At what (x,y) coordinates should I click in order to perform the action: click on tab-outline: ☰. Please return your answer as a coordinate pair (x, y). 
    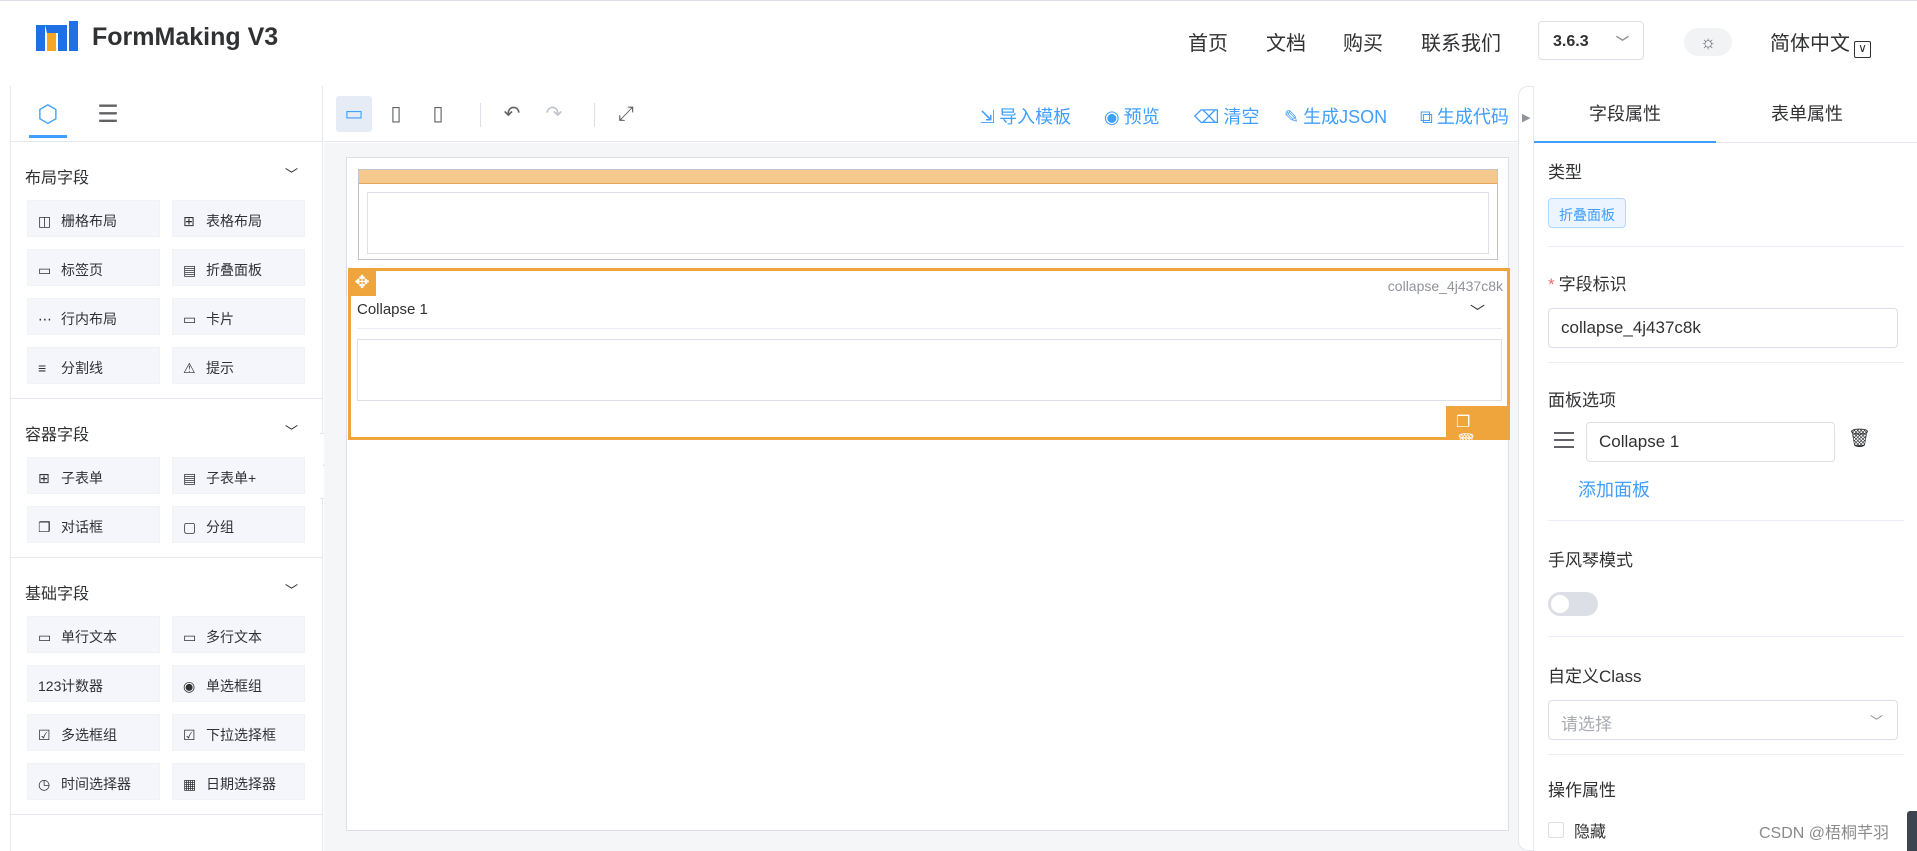
    Looking at the image, I should click on (108, 119).